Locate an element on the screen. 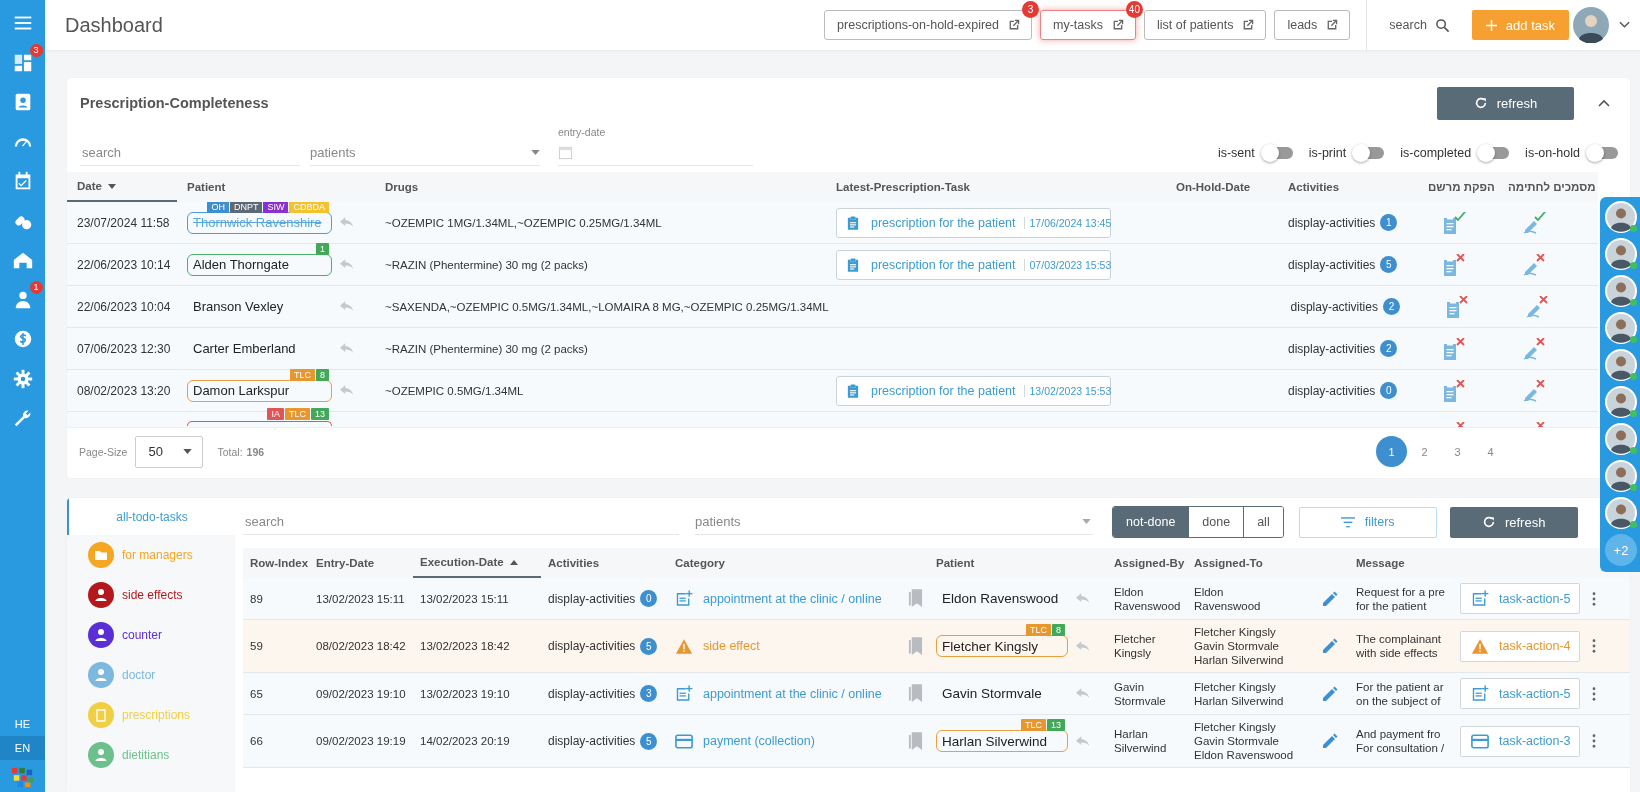 The image size is (1640, 792). chevron-down-icon is located at coordinates (1624, 25).